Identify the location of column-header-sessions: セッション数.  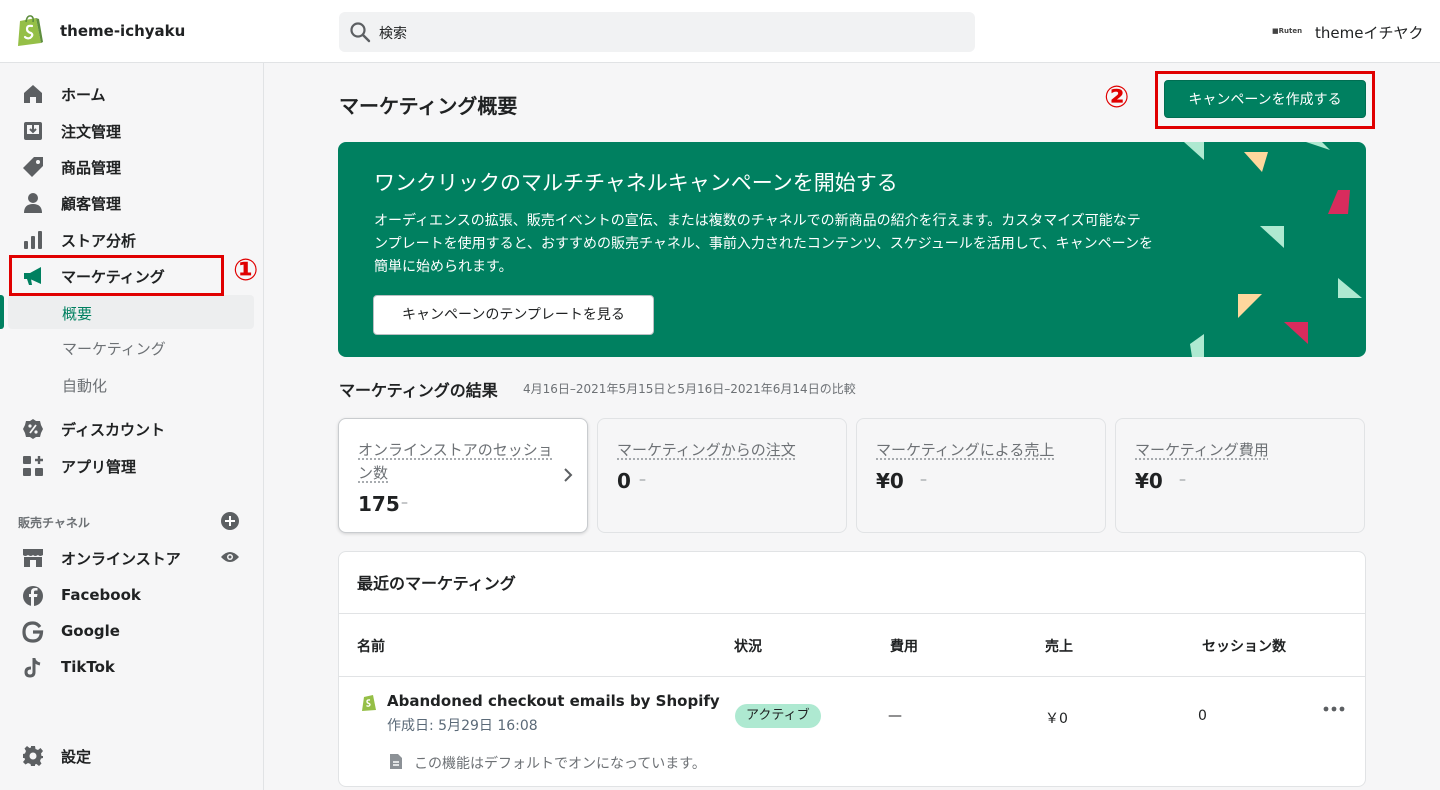
(1244, 647).